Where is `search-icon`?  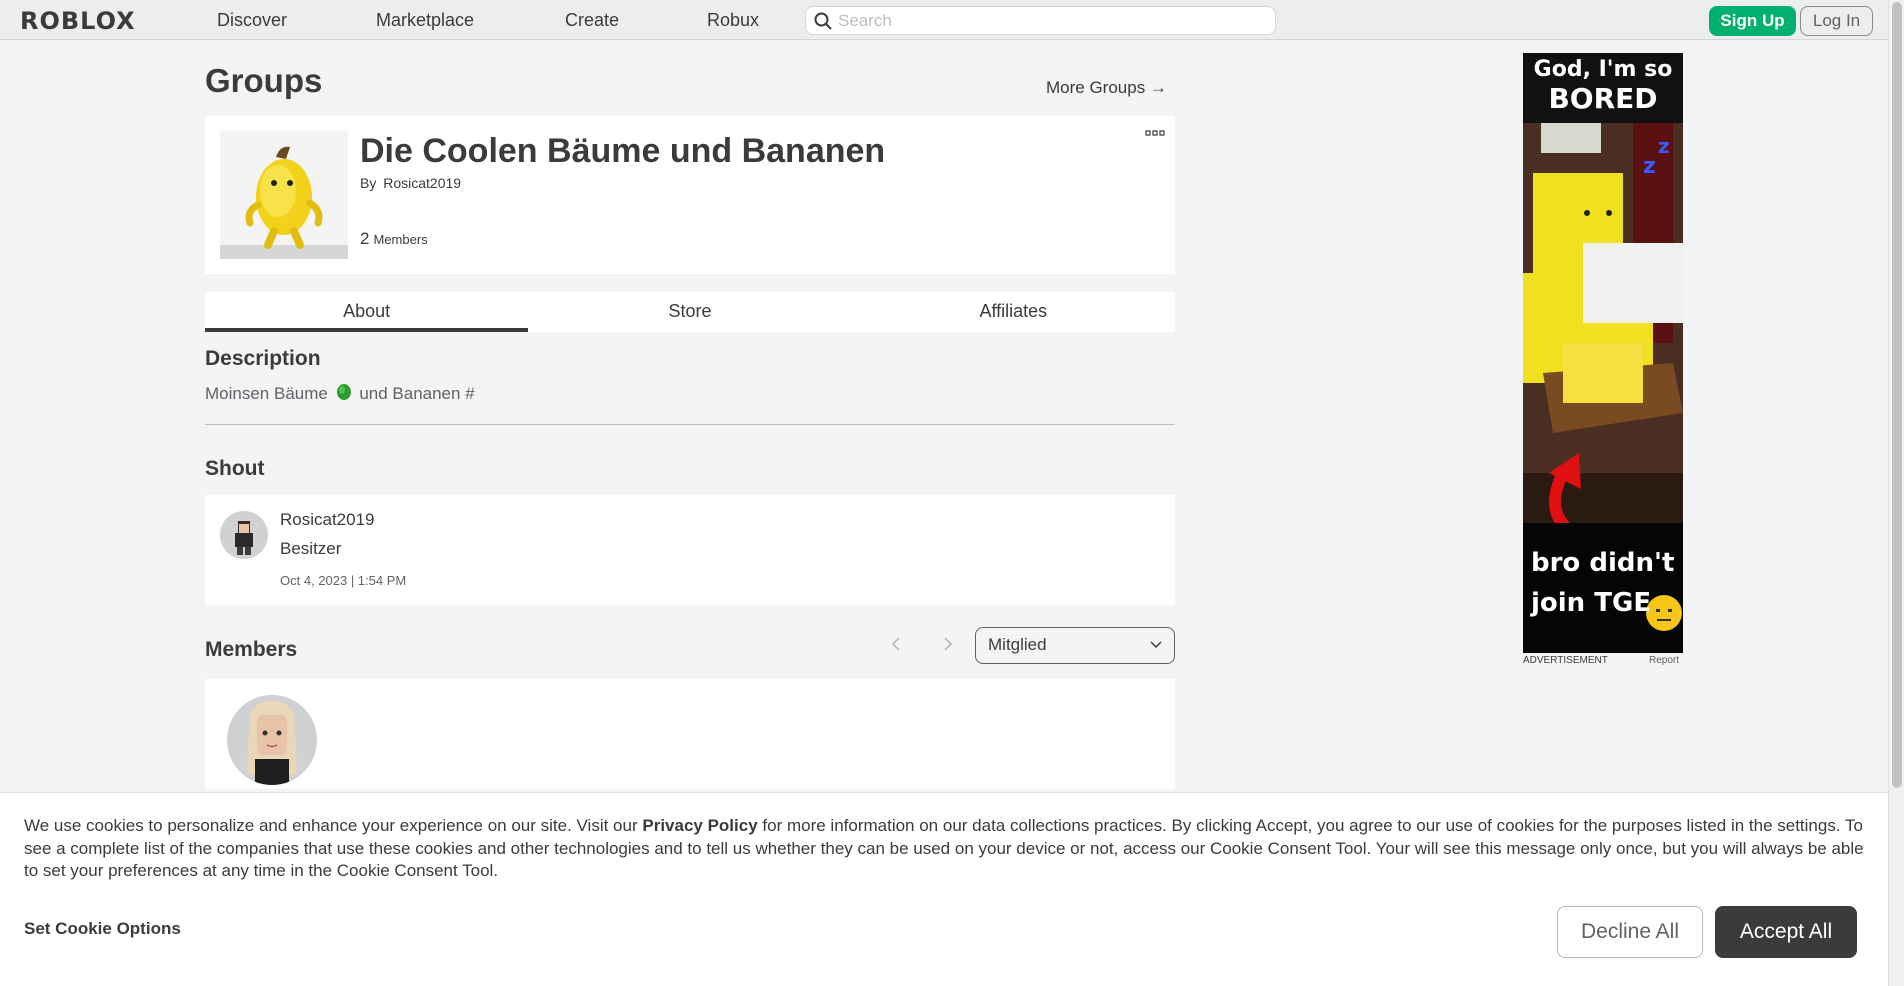 search-icon is located at coordinates (823, 21).